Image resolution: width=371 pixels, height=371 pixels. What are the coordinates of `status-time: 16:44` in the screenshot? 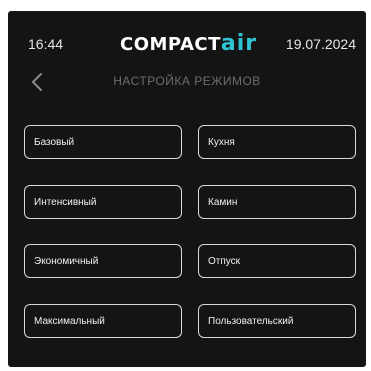 It's located at (46, 44).